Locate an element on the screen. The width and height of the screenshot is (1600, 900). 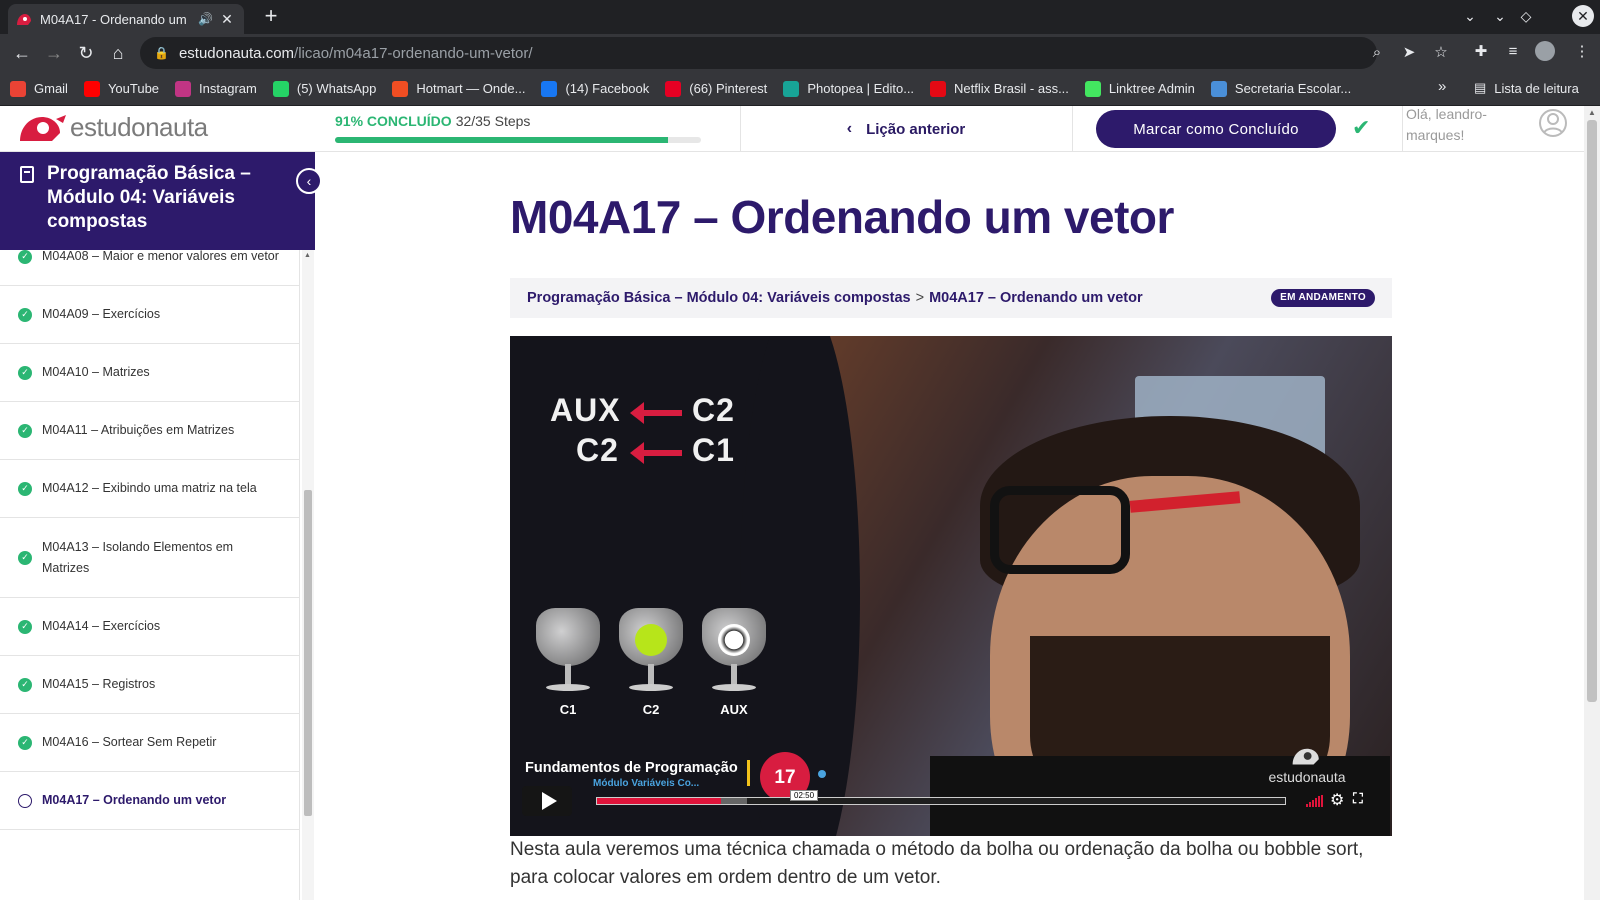
seek-bar-buffered is located at coordinates (733, 801).